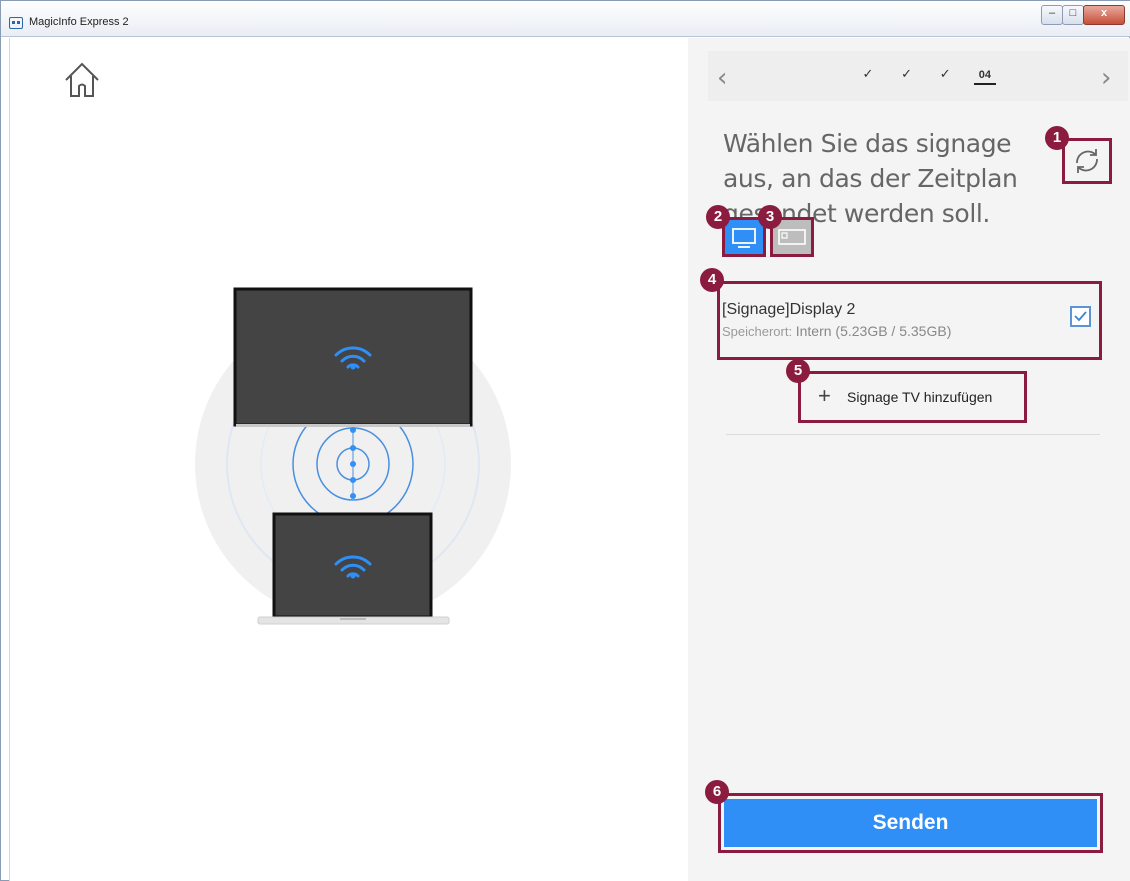 This screenshot has height=881, width=1130. I want to click on step-current: 04, so click(984, 77).